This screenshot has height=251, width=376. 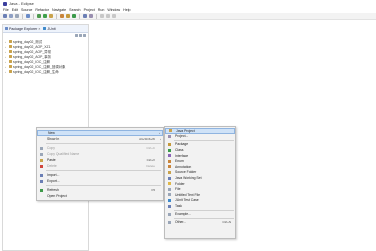 I want to click on new-item-other: Other... Ctrl+N, so click(x=200, y=223).